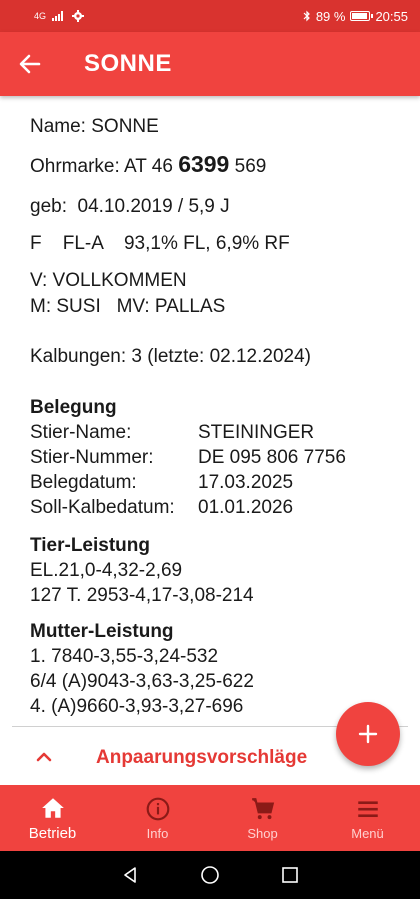  What do you see at coordinates (306, 16) in the screenshot?
I see `bluetooth-icon` at bounding box center [306, 16].